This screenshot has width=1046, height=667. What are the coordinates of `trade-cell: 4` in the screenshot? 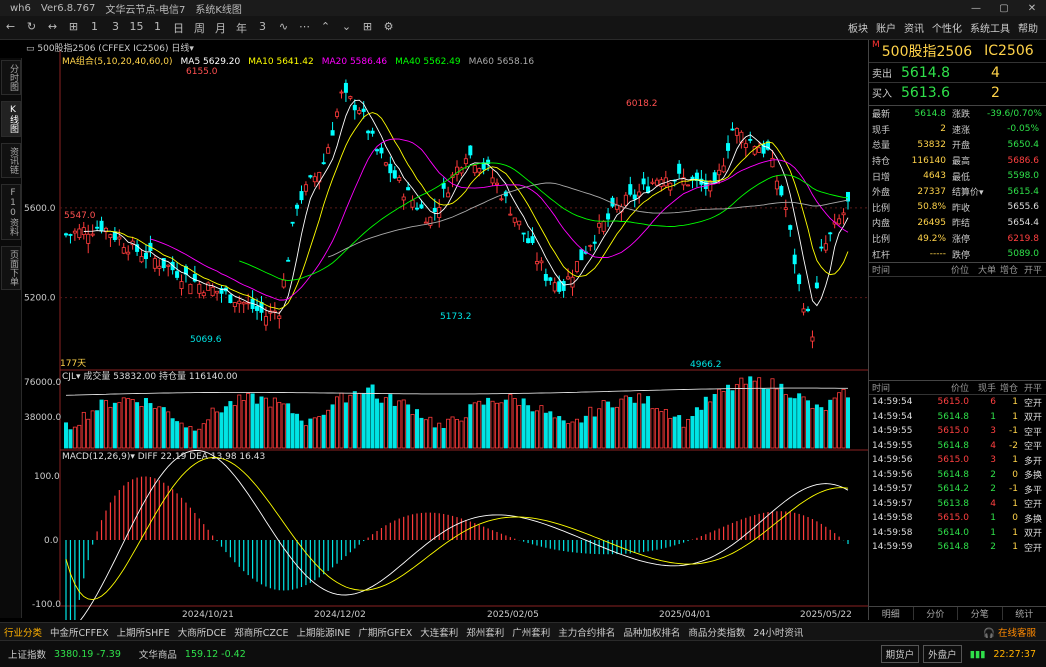 It's located at (993, 503).